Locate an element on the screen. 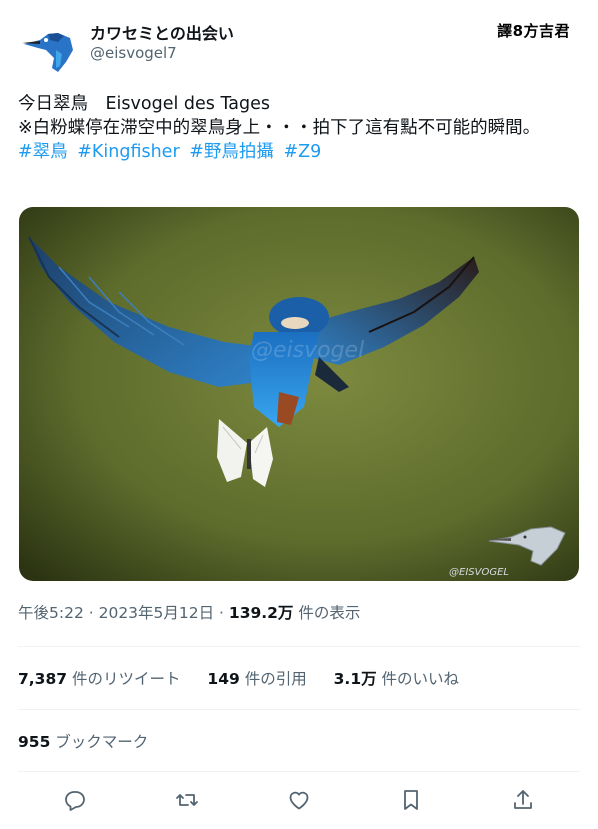 The width and height of the screenshot is (598, 829). hashtag-list: #翠鳥 #Kingfisher #野鳥拍攝 #Z9 is located at coordinates (301, 152).